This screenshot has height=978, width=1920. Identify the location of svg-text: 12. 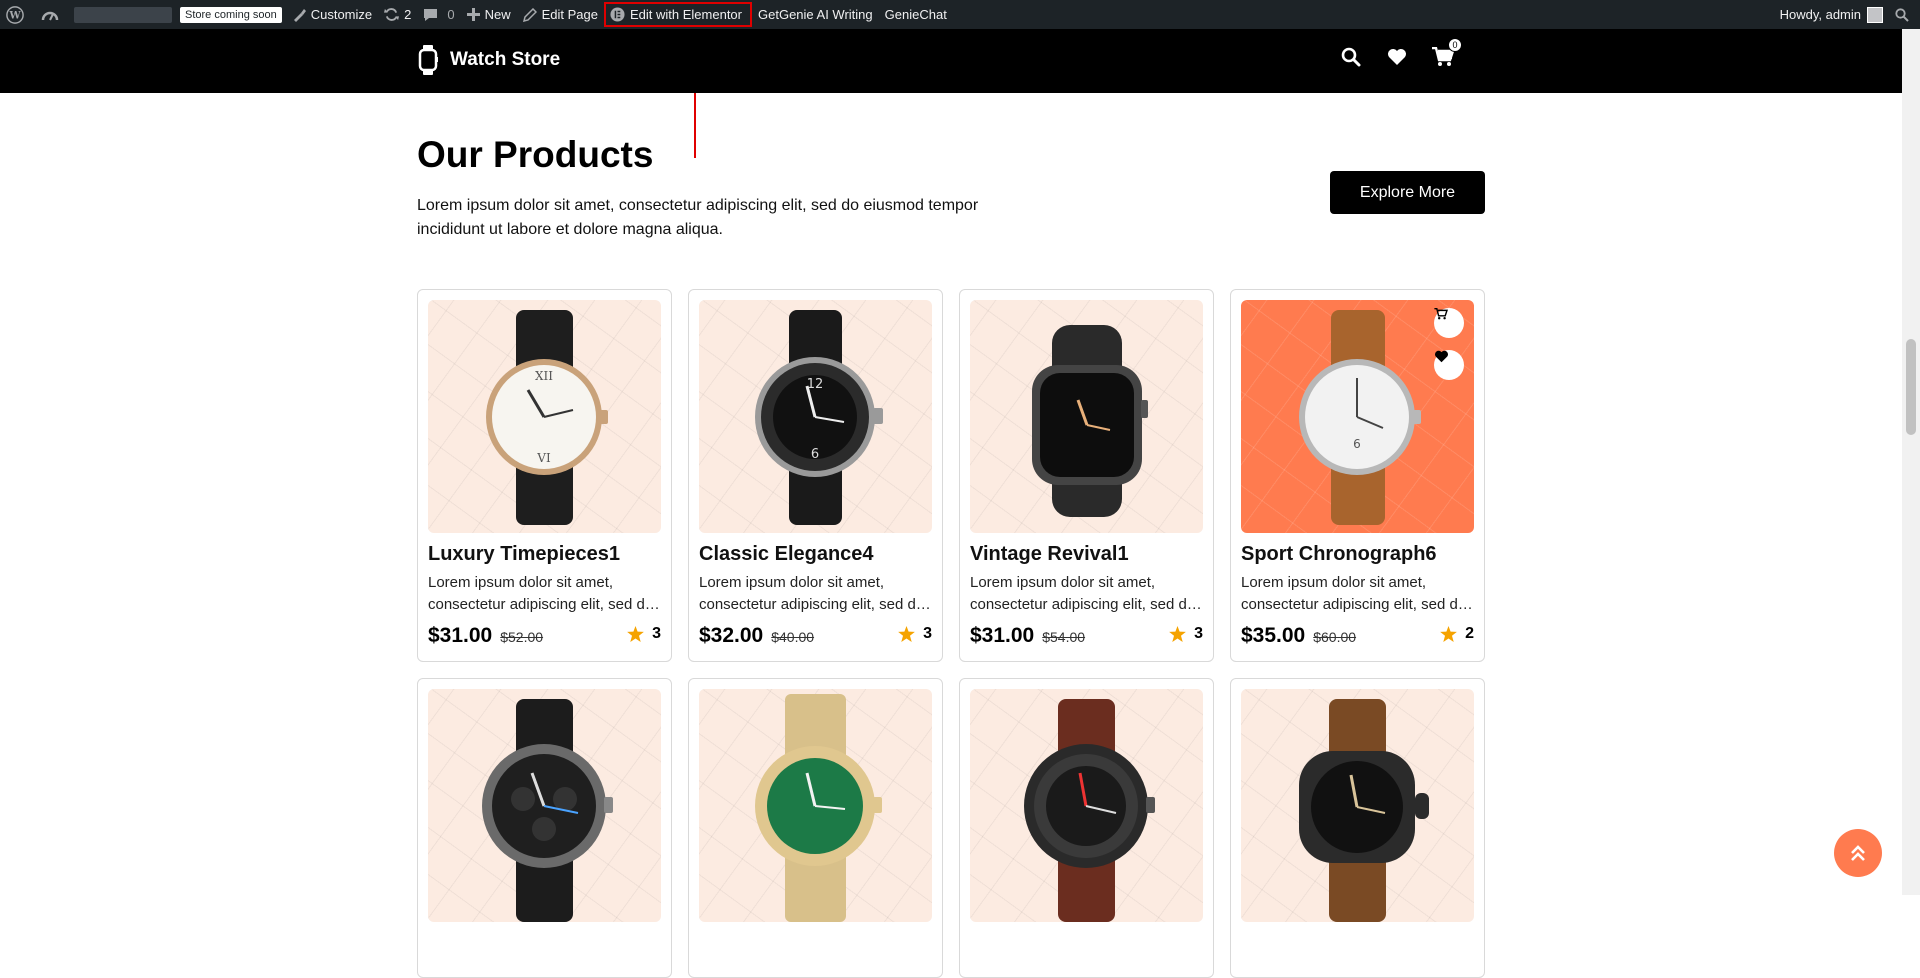
(815, 384).